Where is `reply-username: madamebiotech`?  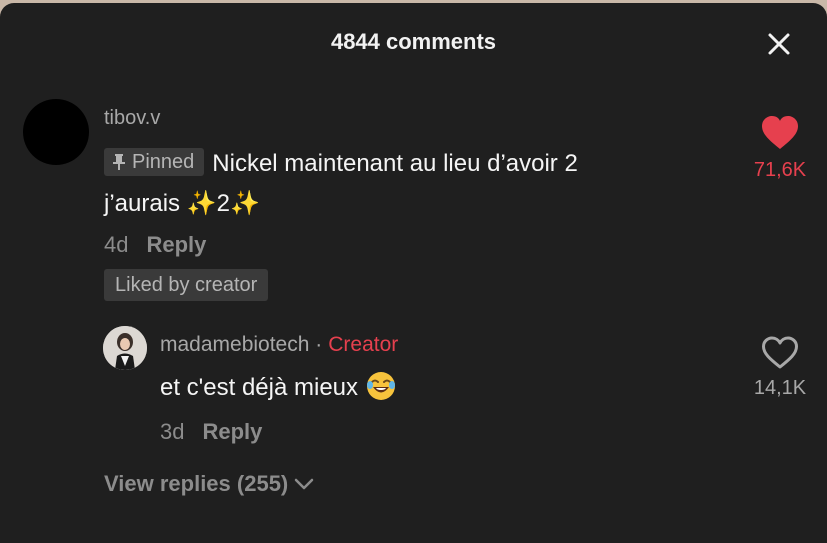 reply-username: madamebiotech is located at coordinates (234, 344).